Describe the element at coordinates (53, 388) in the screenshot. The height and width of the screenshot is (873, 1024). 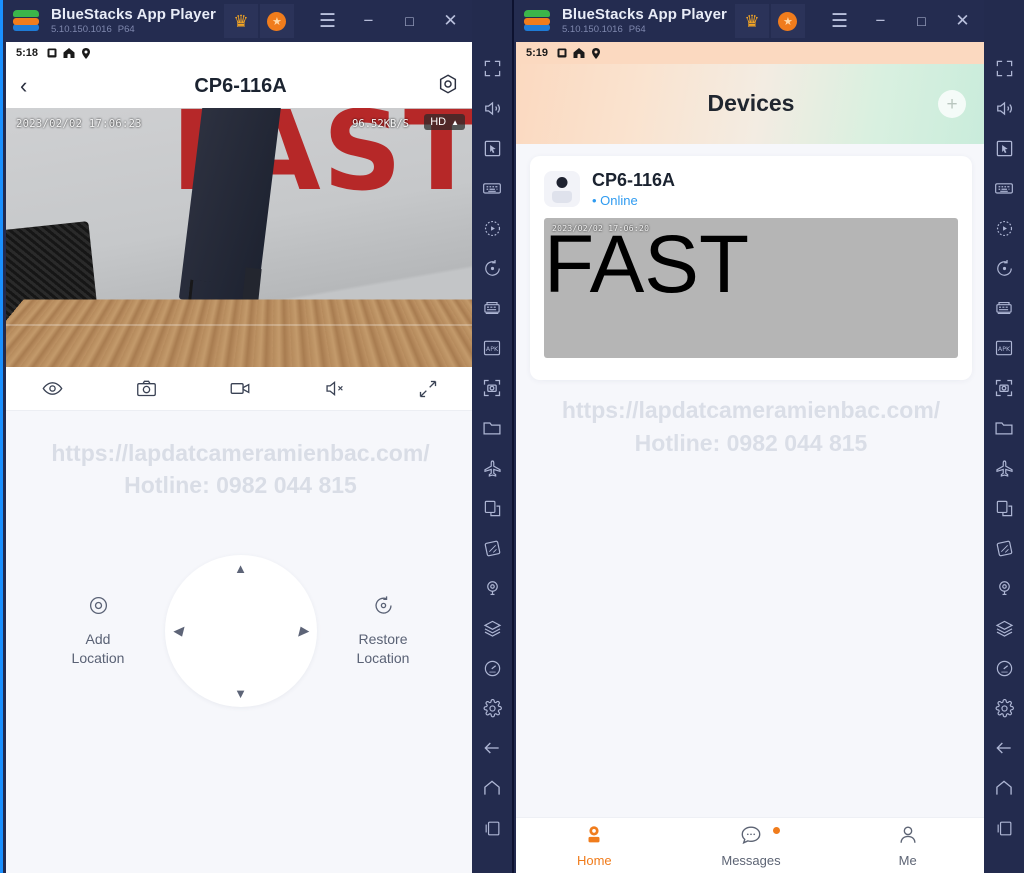
I see `eye-icon` at that location.